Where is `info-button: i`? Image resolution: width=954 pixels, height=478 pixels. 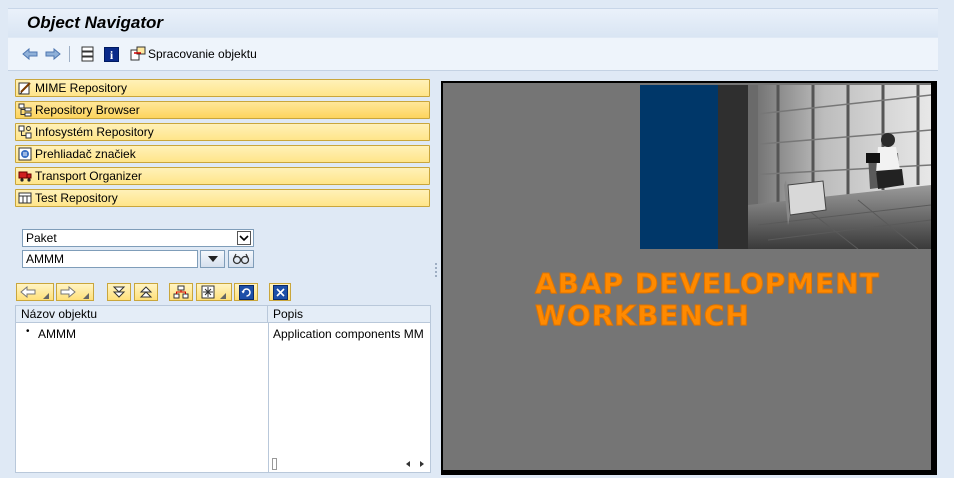 info-button: i is located at coordinates (111, 54).